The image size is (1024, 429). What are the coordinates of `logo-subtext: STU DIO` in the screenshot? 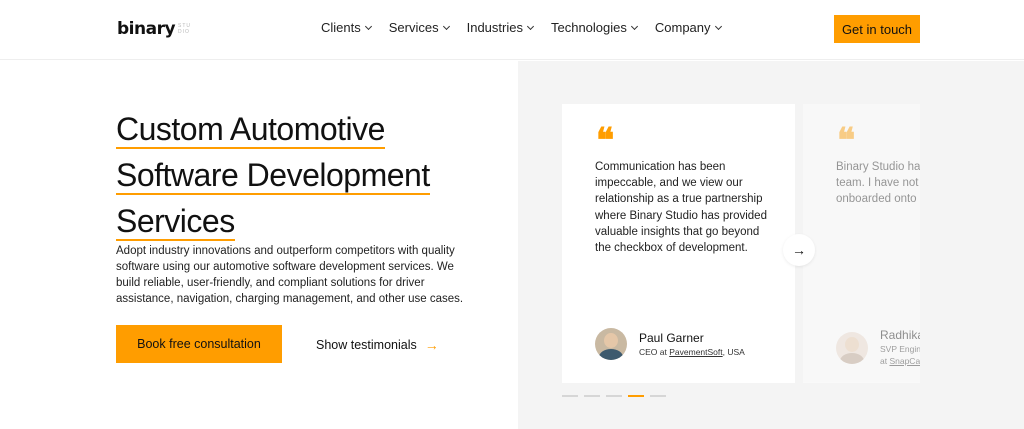 It's located at (185, 29).